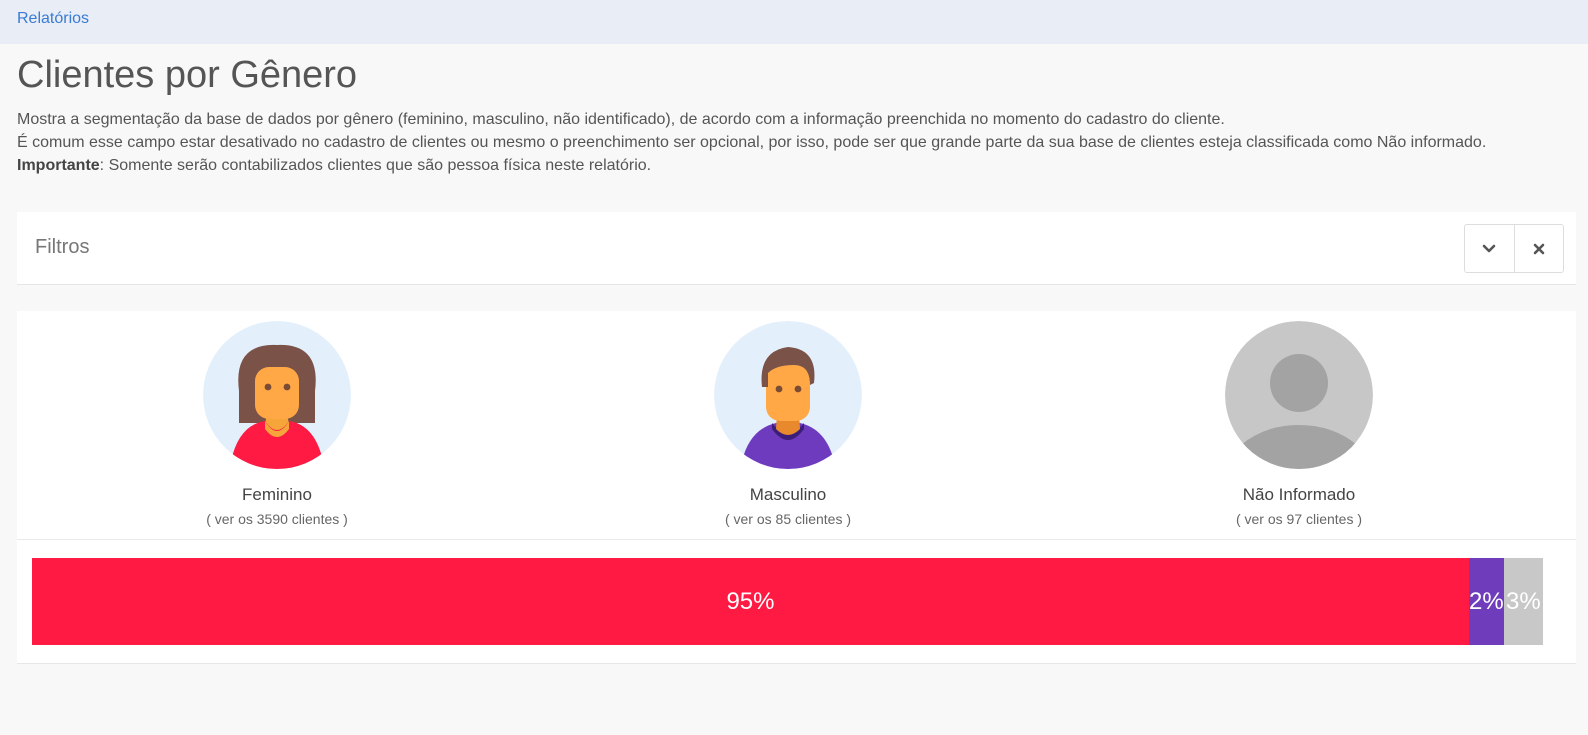 Image resolution: width=1588 pixels, height=735 pixels. Describe the element at coordinates (277, 495) in the screenshot. I see `gender-label-female: Feminino` at that location.